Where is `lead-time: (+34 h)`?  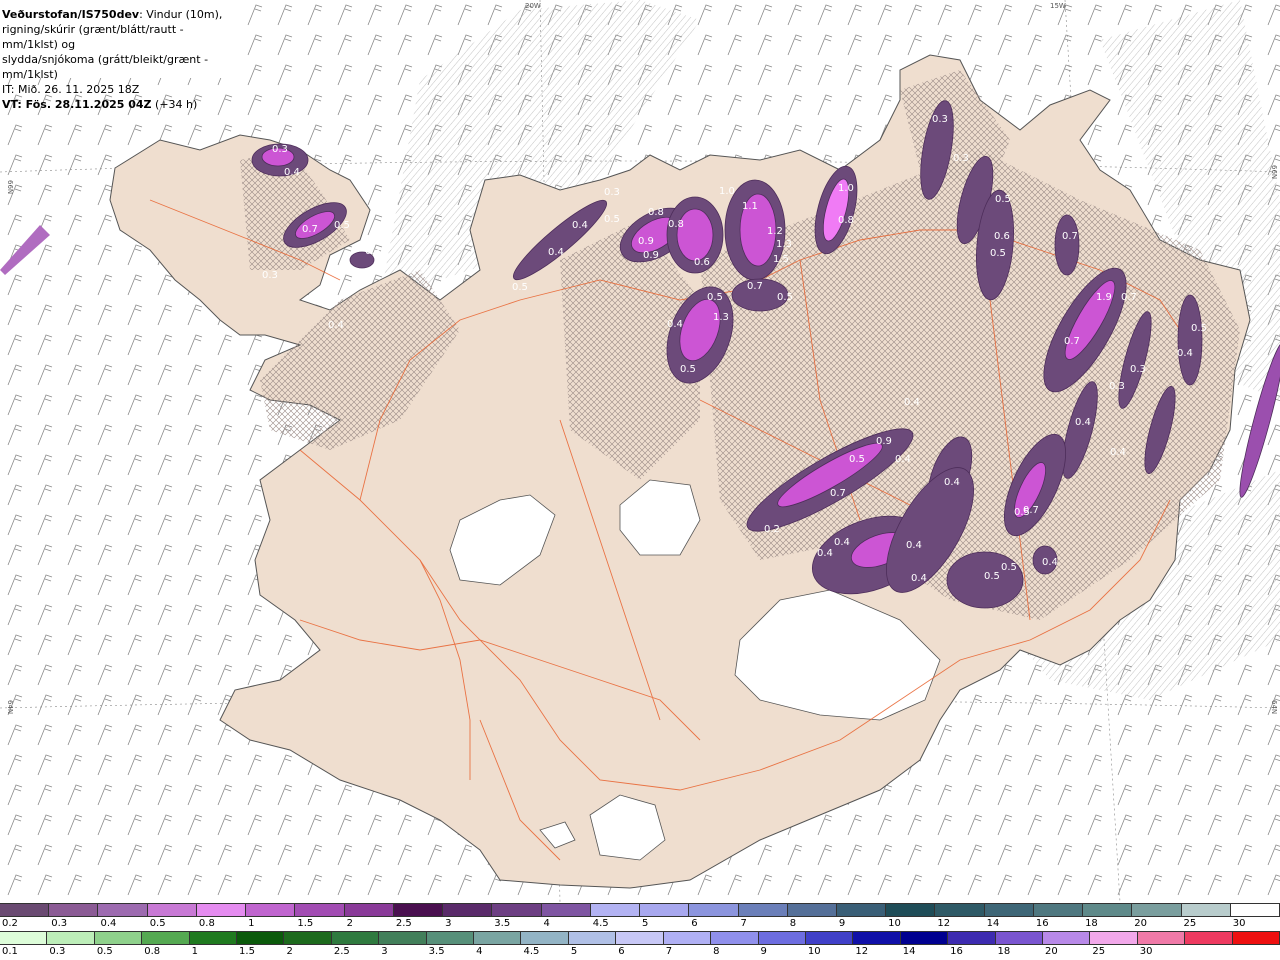
lead-time: (+34 h) is located at coordinates (176, 104).